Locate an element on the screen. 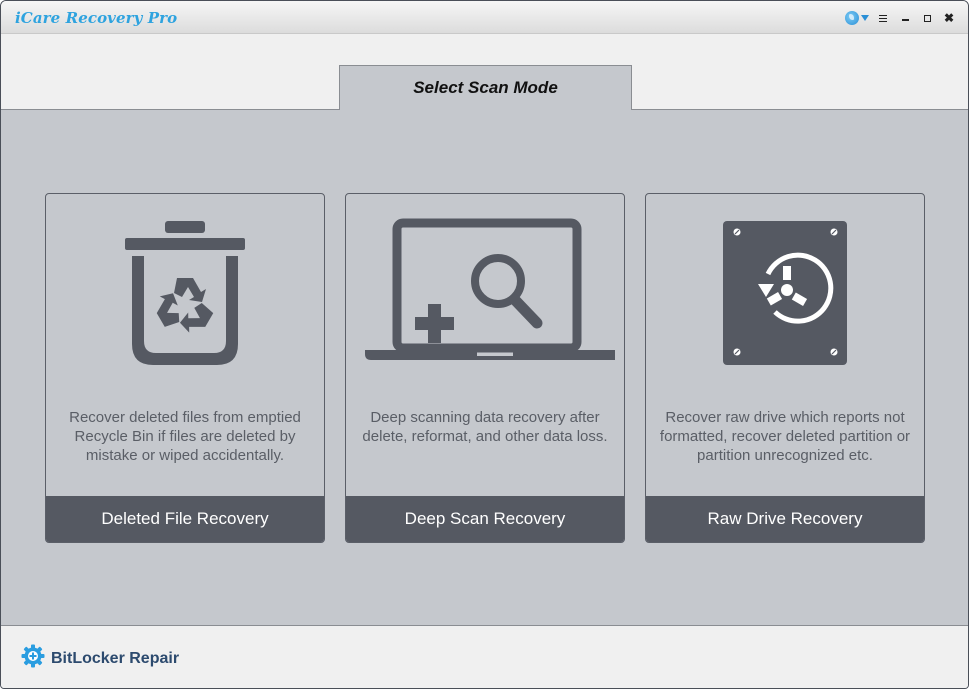  title-bar: iCare Recovery Pro ✖ is located at coordinates (484, 17).